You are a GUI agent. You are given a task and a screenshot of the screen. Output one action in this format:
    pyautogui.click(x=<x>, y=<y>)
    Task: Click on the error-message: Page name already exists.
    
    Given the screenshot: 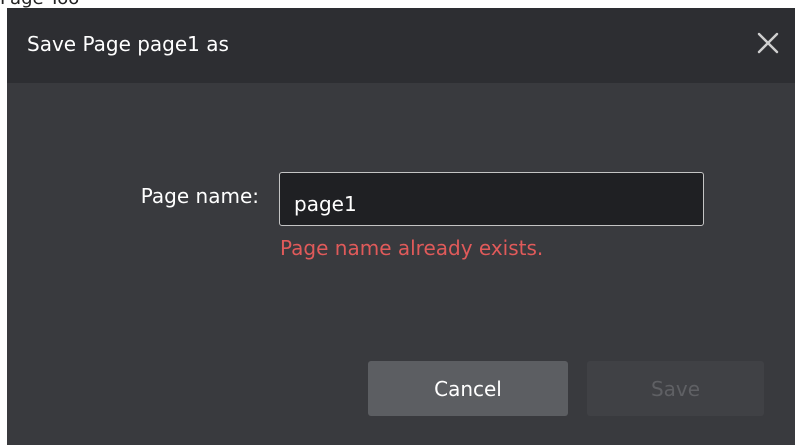 What is the action you would take?
    pyautogui.click(x=412, y=248)
    